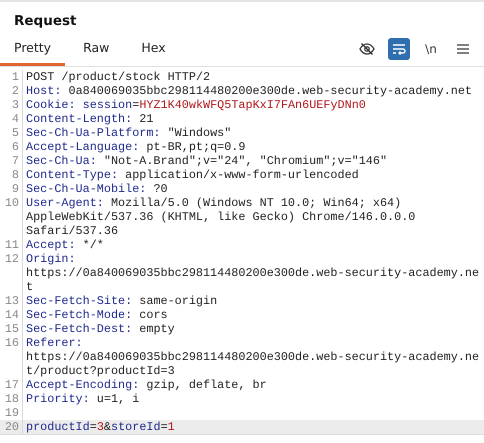  What do you see at coordinates (15, 91) in the screenshot?
I see `line-number: 2` at bounding box center [15, 91].